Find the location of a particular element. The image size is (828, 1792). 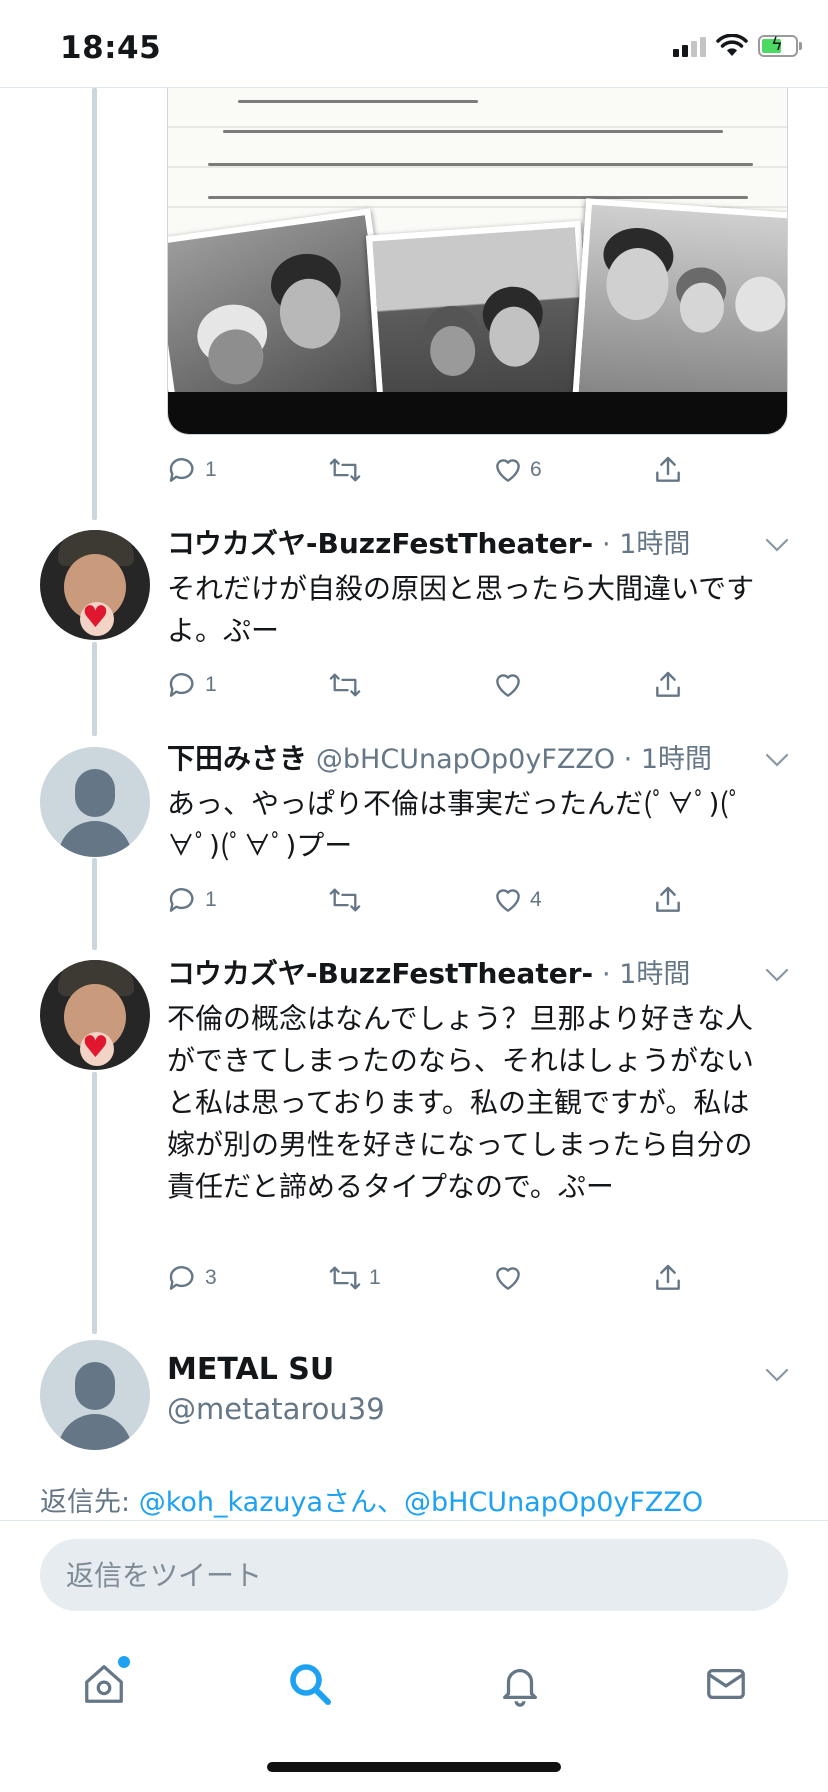

tab-messages is located at coordinates (726, 1684).